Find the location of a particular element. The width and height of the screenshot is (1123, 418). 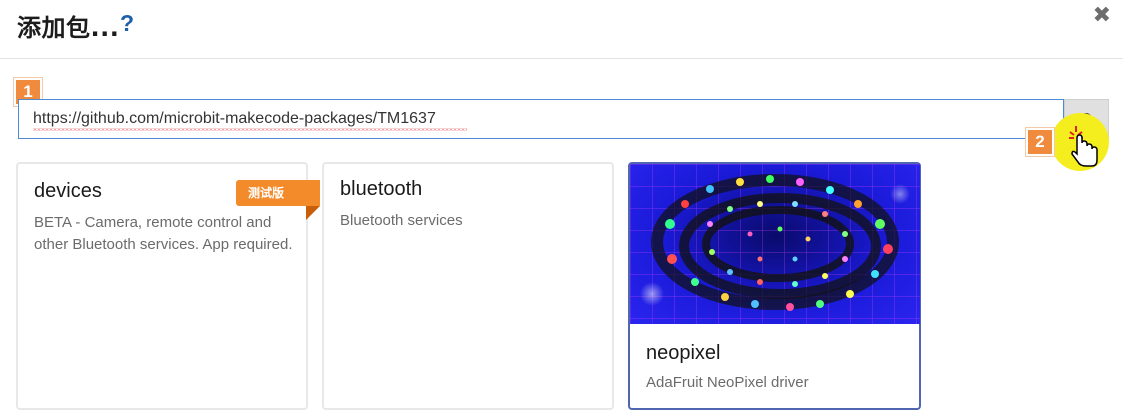

search-box is located at coordinates (541, 119).